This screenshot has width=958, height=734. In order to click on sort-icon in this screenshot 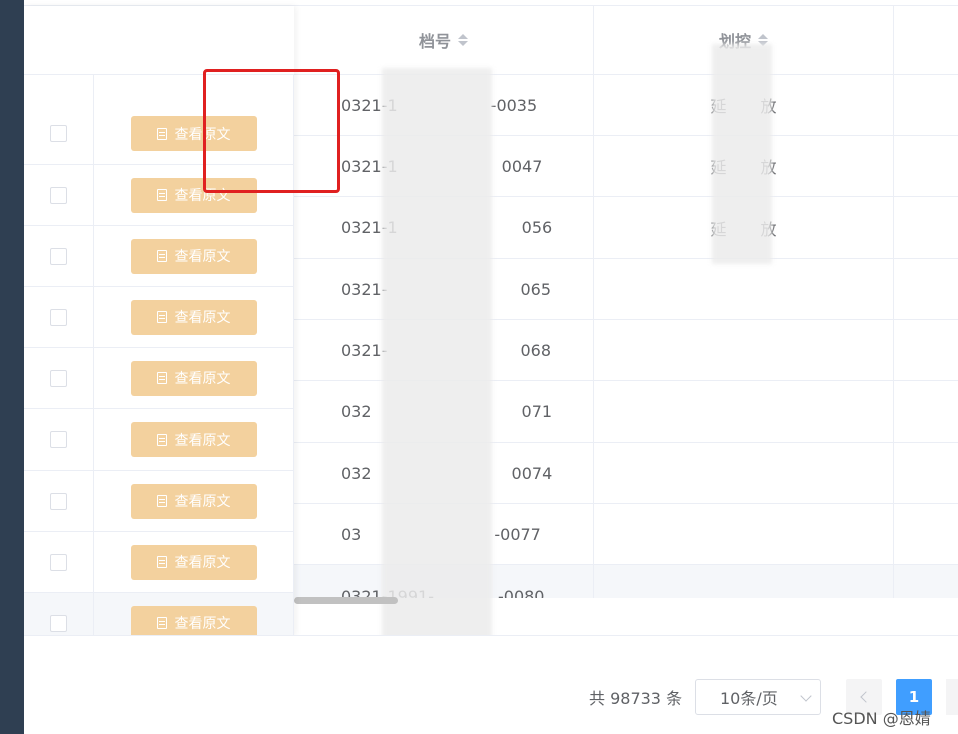, I will do `click(463, 40)`.